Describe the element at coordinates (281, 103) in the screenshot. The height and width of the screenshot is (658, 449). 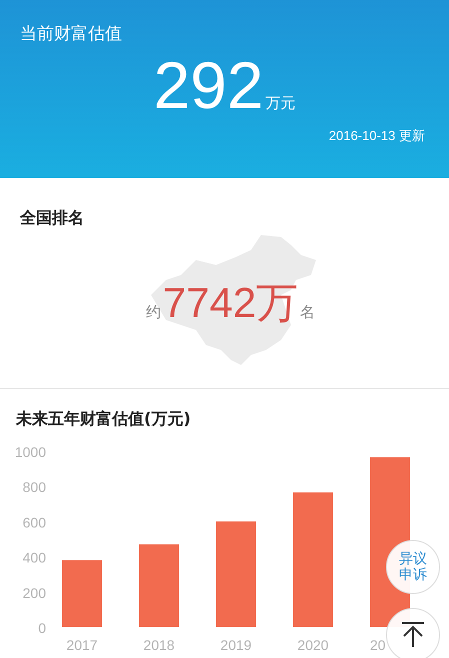
I see `value-unit: 万元` at that location.